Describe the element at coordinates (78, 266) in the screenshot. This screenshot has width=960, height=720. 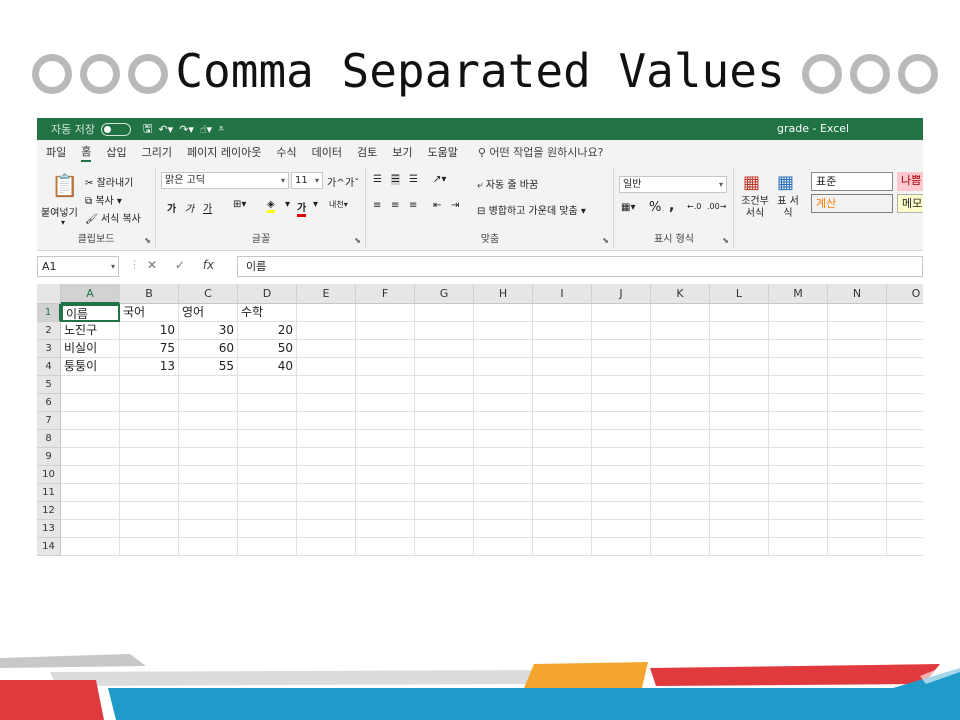
I see `name-box: A1 ▾` at that location.